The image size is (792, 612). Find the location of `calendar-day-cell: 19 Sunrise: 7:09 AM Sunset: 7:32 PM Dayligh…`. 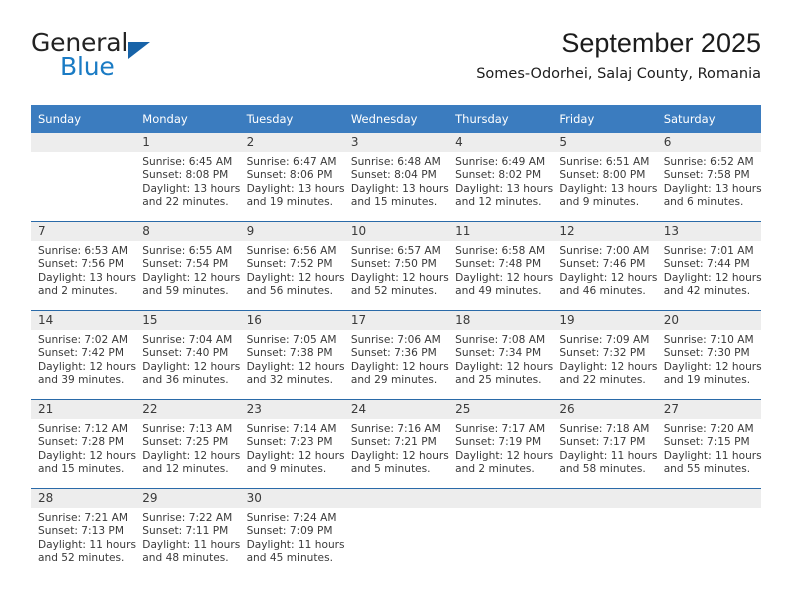

calendar-day-cell: 19 Sunrise: 7:09 AM Sunset: 7:32 PM Dayligh… is located at coordinates (605, 355).